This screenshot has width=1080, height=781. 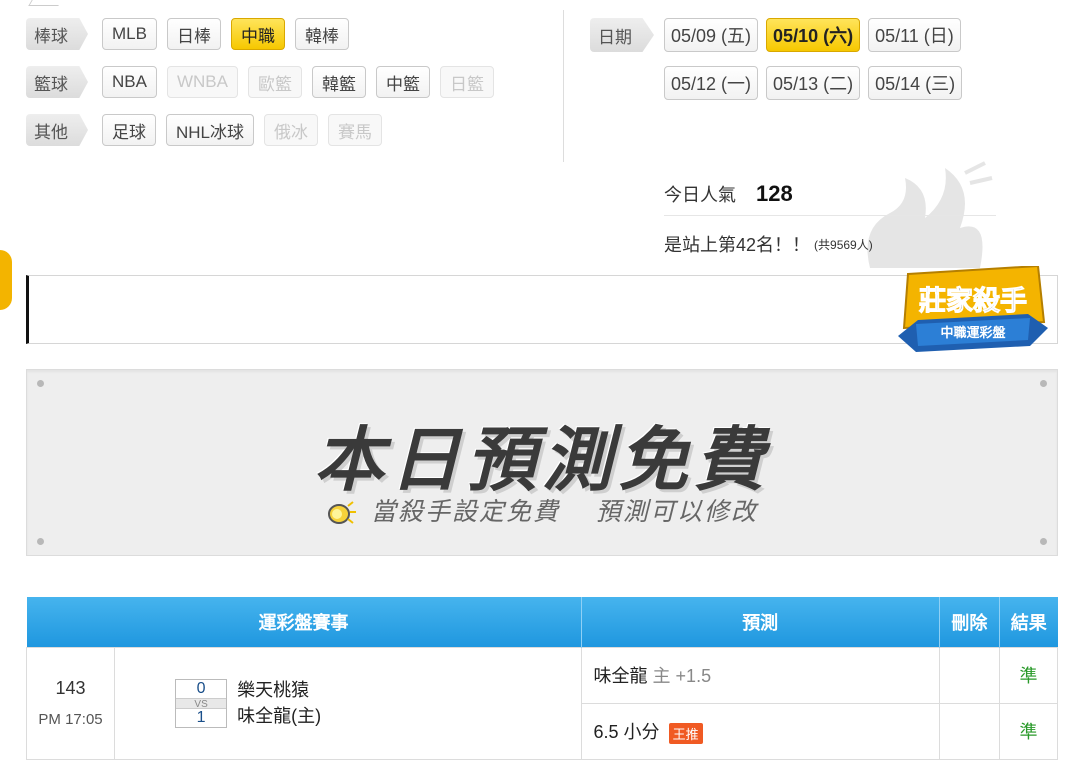 What do you see at coordinates (711, 83) in the screenshot?
I see `date-chip: 05/12 (一)` at bounding box center [711, 83].